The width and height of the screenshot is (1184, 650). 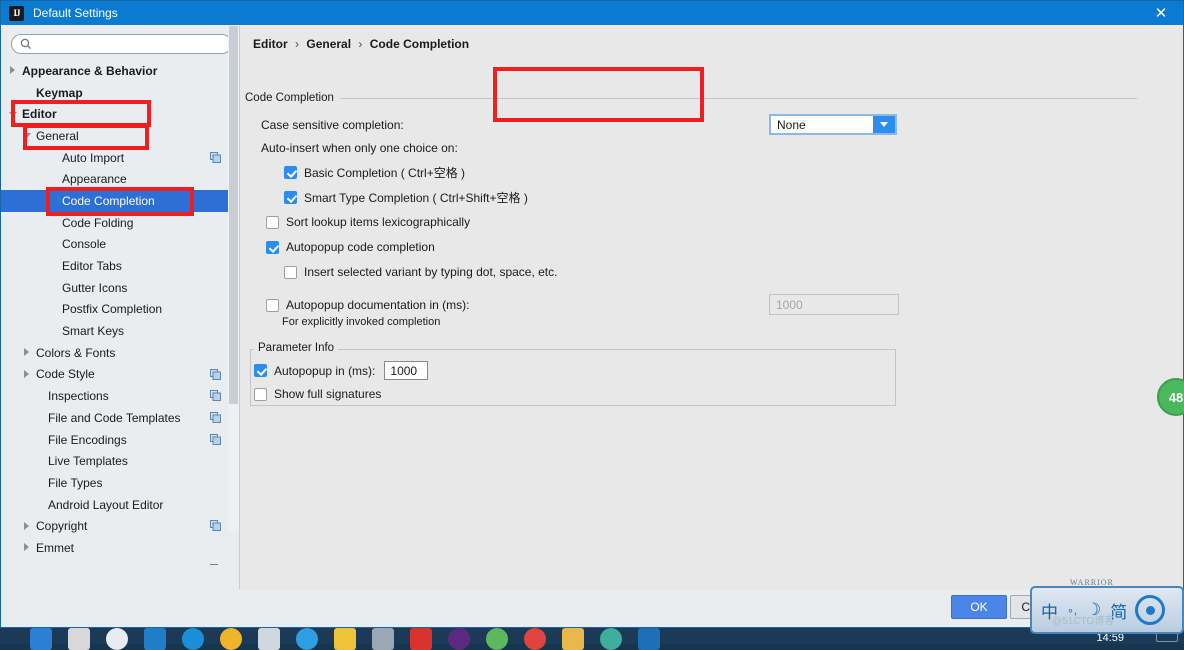 I want to click on sidebar-item-label: Auto Import, so click(x=93, y=157).